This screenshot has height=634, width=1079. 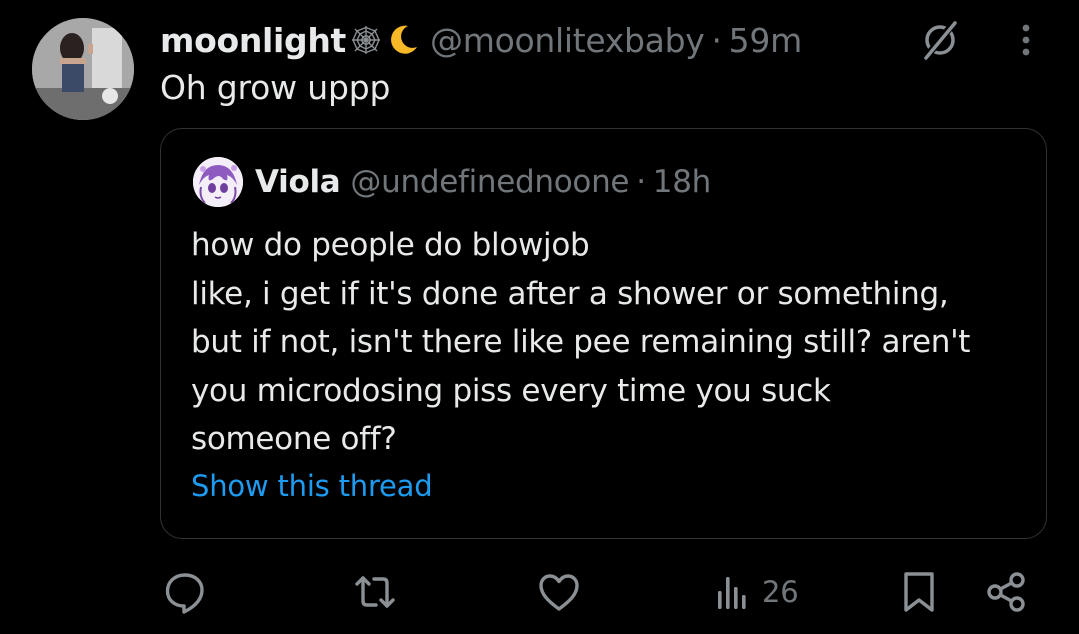 What do you see at coordinates (755, 592) in the screenshot?
I see `views-button: 26` at bounding box center [755, 592].